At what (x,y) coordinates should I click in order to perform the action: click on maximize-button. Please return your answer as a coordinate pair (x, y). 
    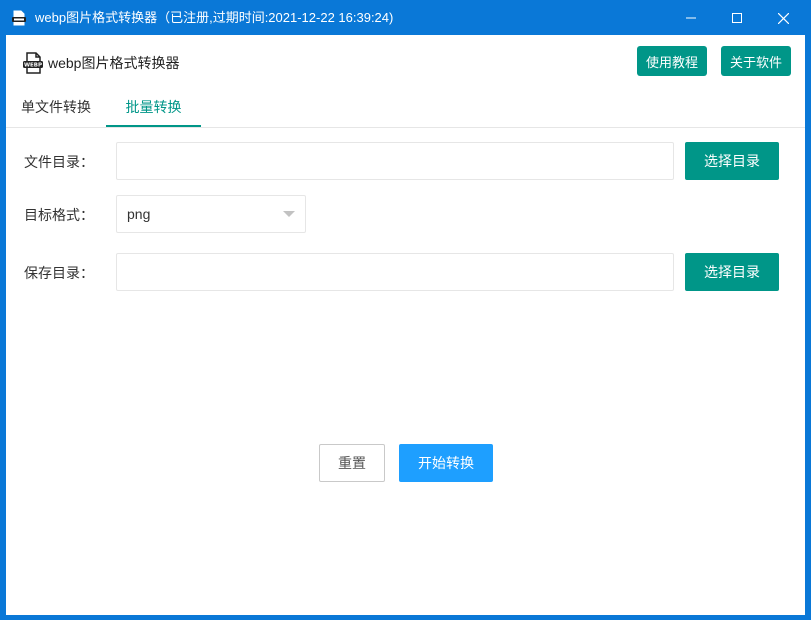
    Looking at the image, I should click on (737, 18).